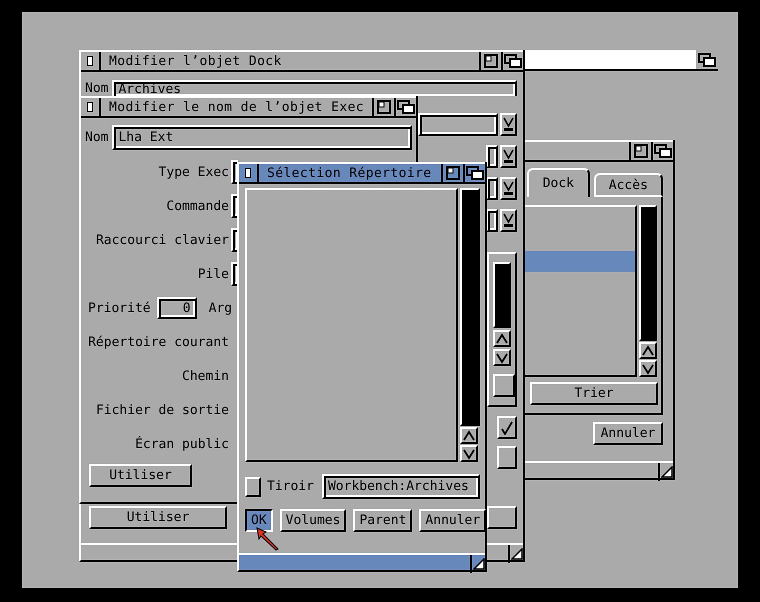 This screenshot has height=602, width=760. I want to click on name-field: Lha Ext, so click(262, 137).